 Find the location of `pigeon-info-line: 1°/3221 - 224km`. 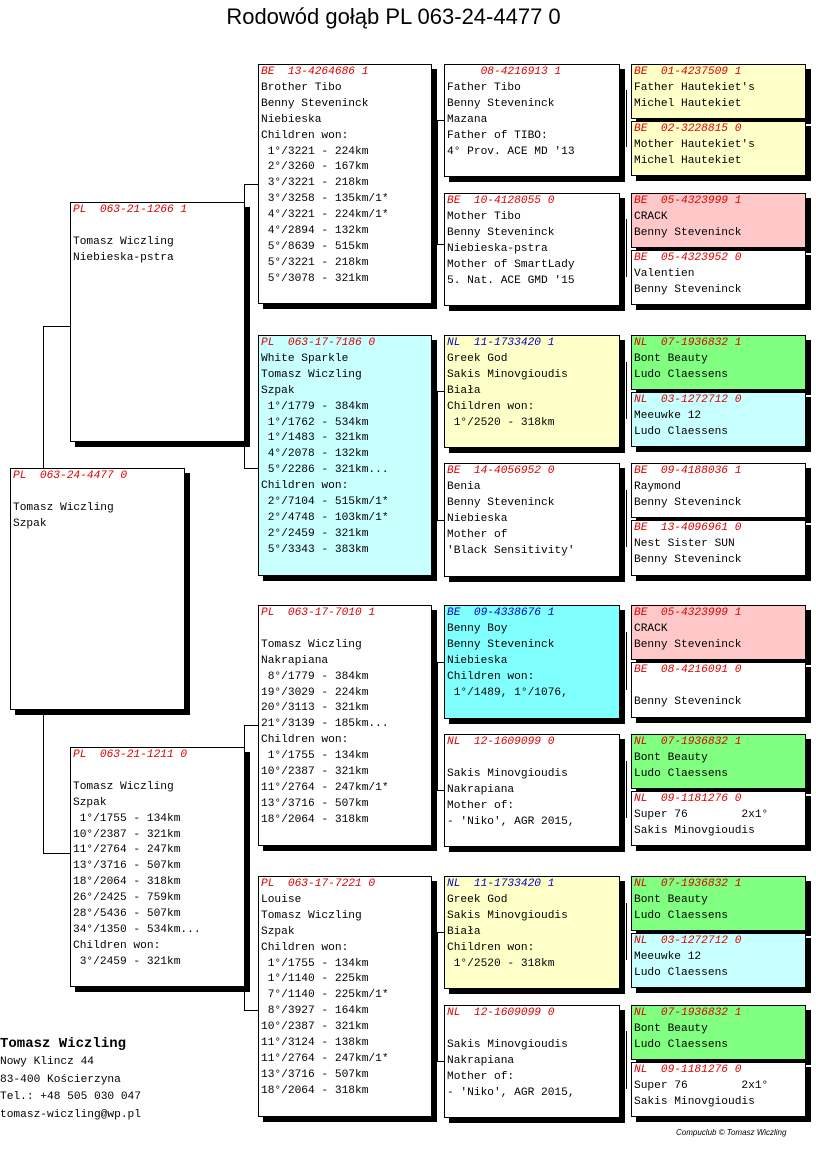

pigeon-info-line: 1°/3221 - 224km is located at coordinates (315, 151).